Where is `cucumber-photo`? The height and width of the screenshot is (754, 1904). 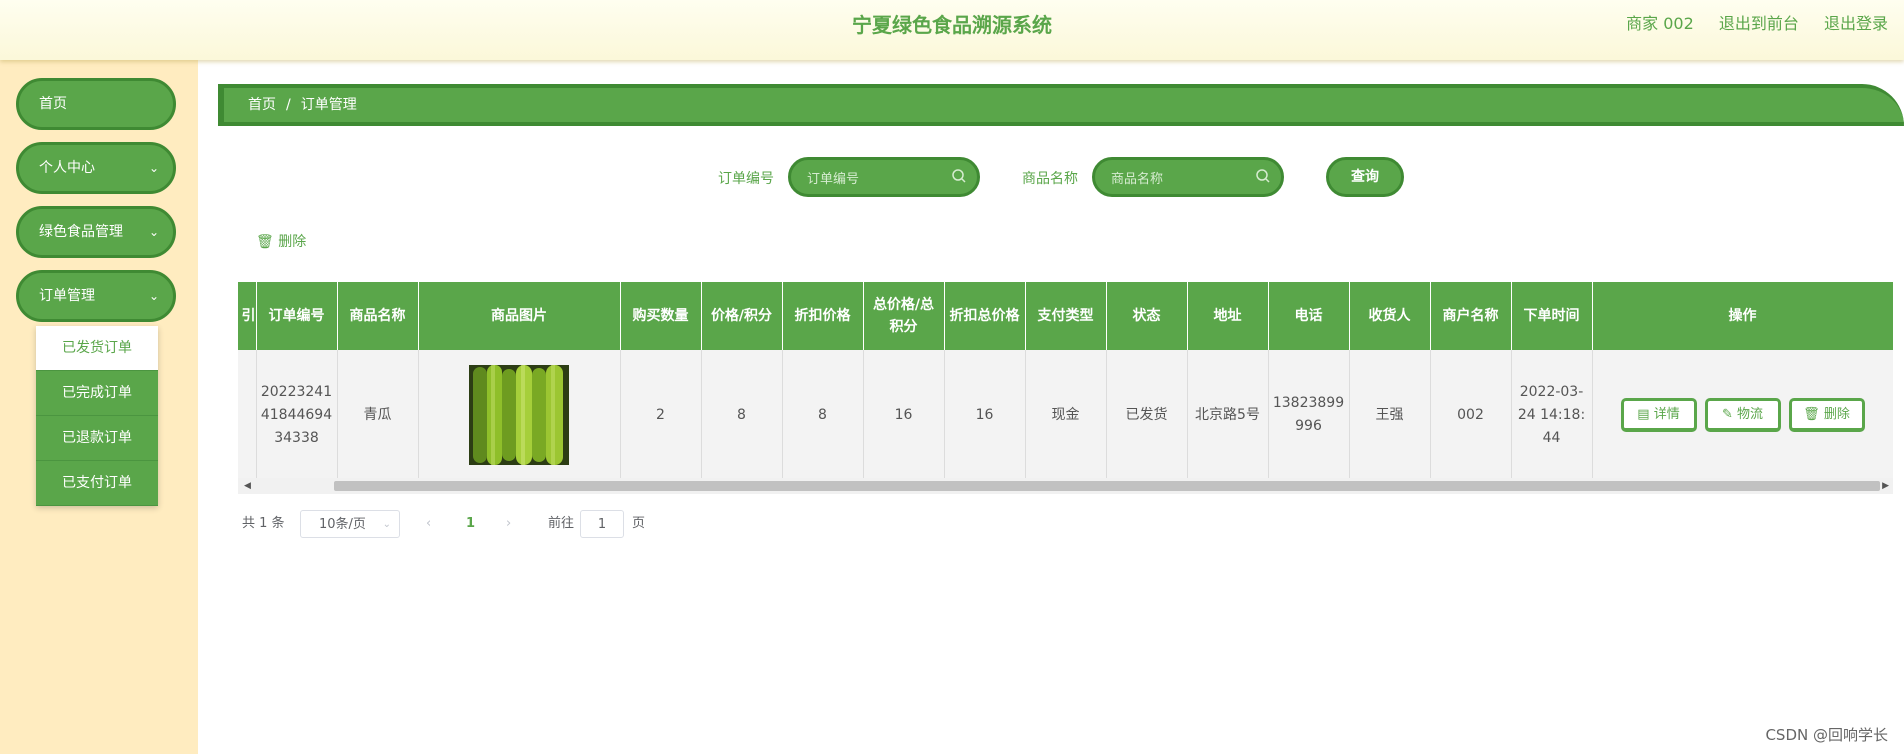
cucumber-photo is located at coordinates (519, 415).